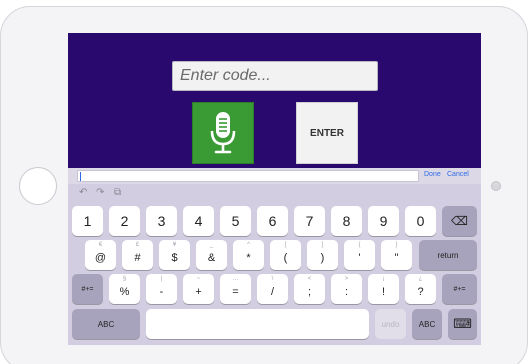 The height and width of the screenshot is (364, 528). What do you see at coordinates (427, 324) in the screenshot?
I see `abc-right-button: ABC` at bounding box center [427, 324].